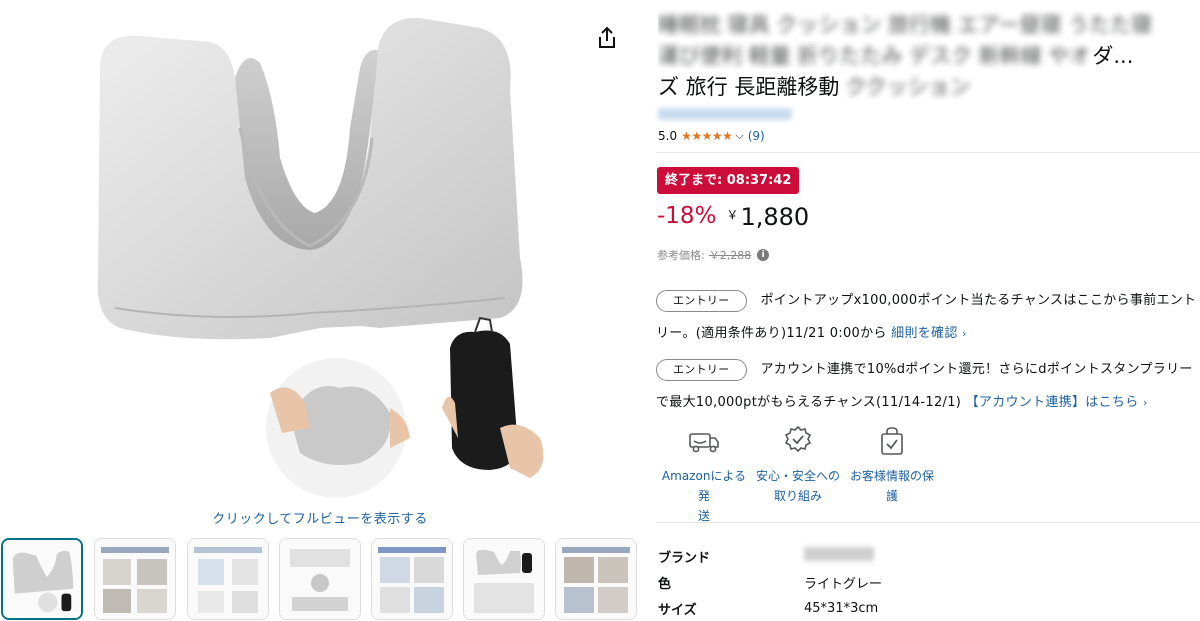  I want to click on price-value: 1,880, so click(775, 217).